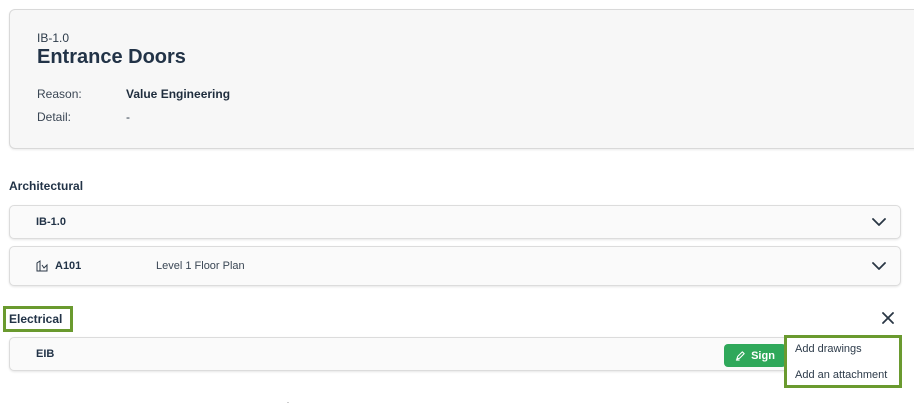  What do you see at coordinates (888, 318) in the screenshot?
I see `close-icon` at bounding box center [888, 318].